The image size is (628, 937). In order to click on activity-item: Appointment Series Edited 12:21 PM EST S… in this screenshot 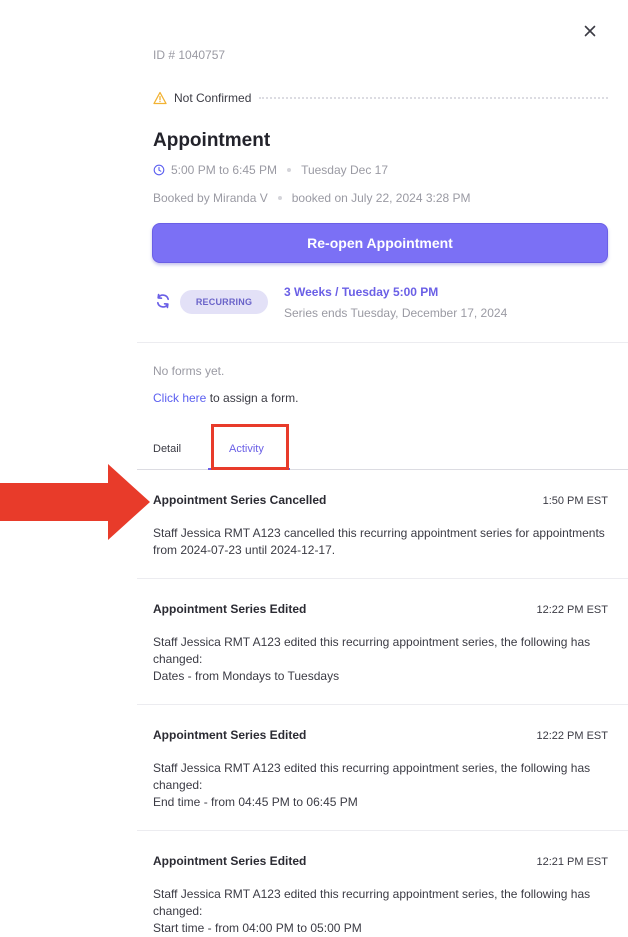, I will do `click(382, 884)`.